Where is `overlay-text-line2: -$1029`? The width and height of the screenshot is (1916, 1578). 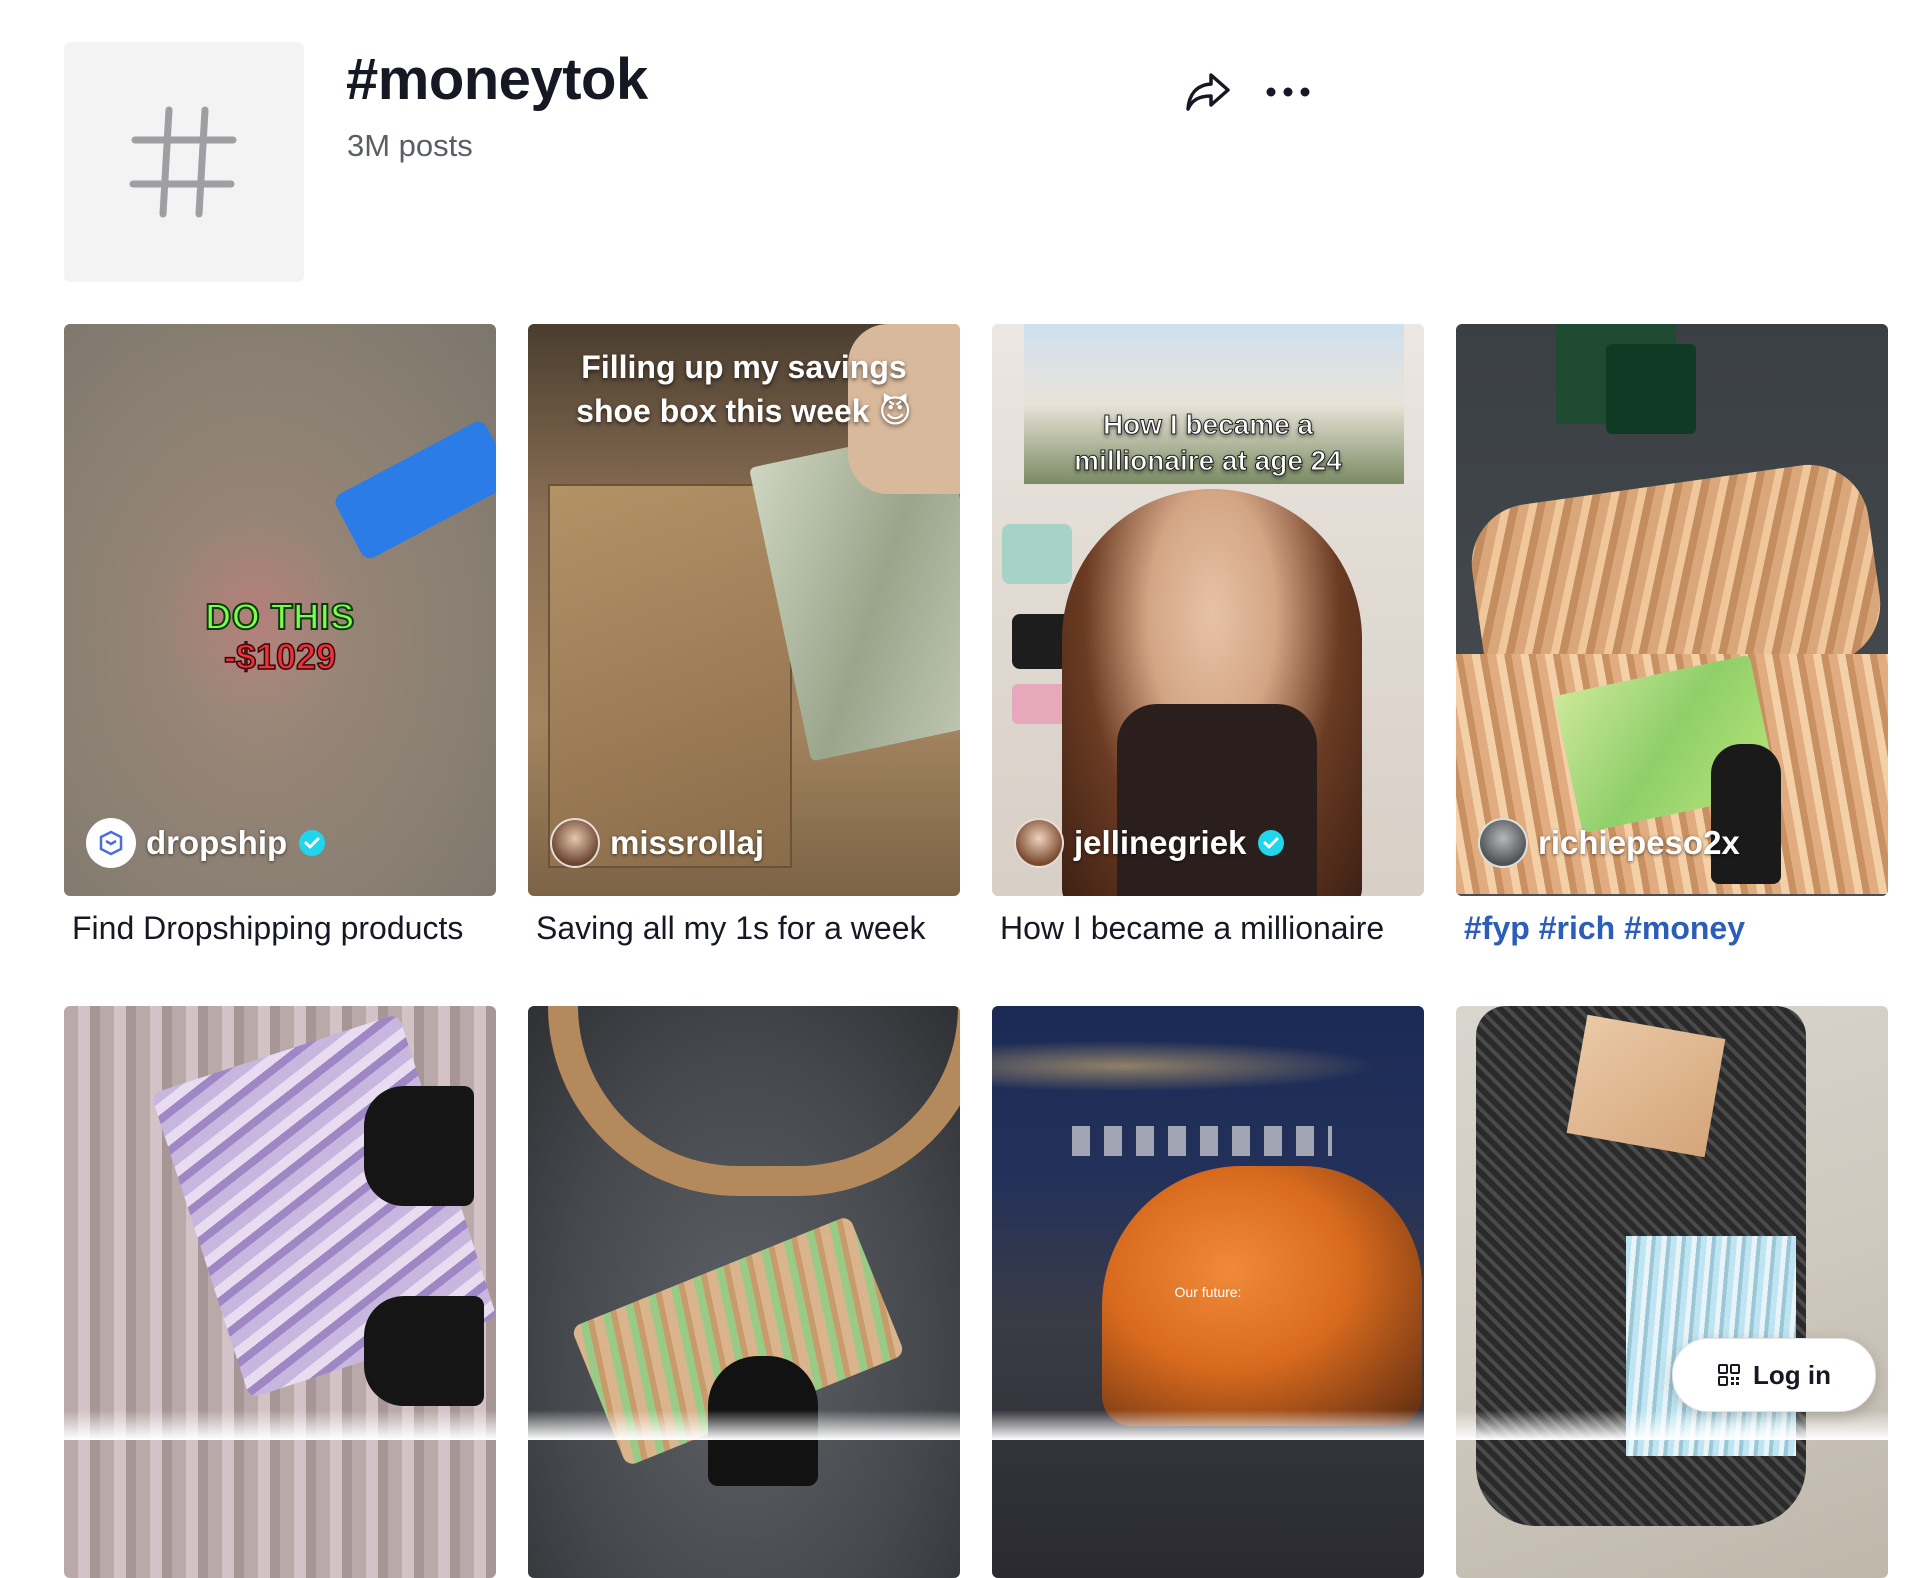
overlay-text-line2: -$1029 is located at coordinates (280, 656).